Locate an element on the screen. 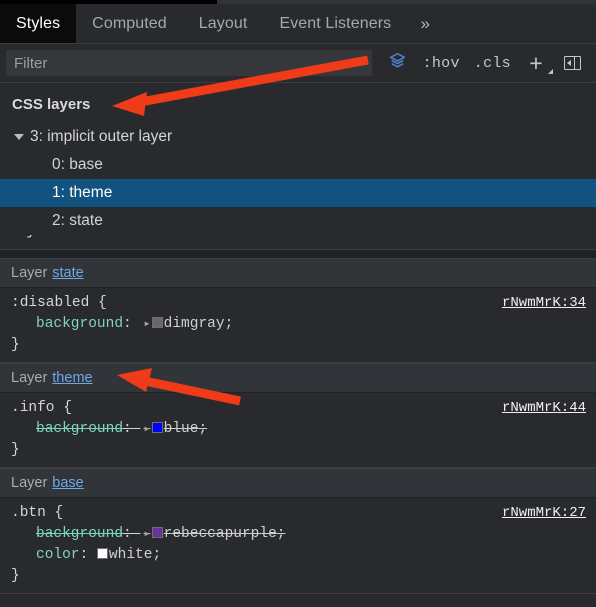 This screenshot has width=596, height=607. tab-overflow-button: » is located at coordinates (425, 23).